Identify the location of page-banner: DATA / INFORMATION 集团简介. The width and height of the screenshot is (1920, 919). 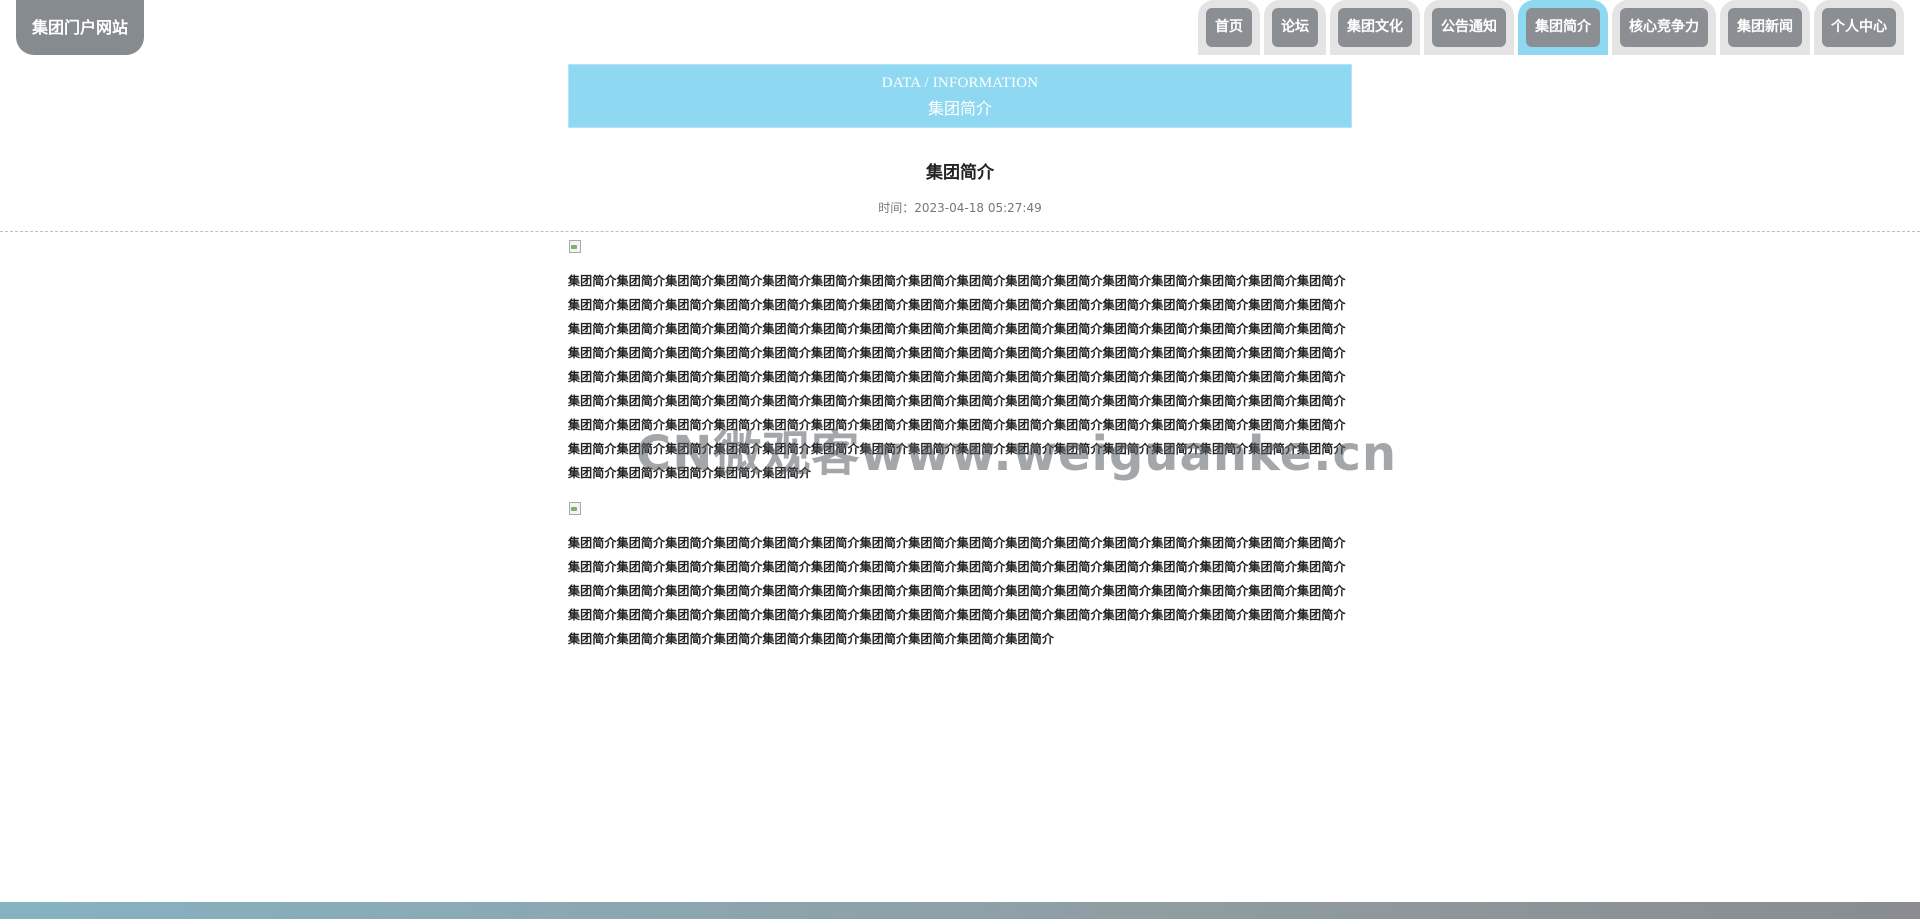
(960, 96).